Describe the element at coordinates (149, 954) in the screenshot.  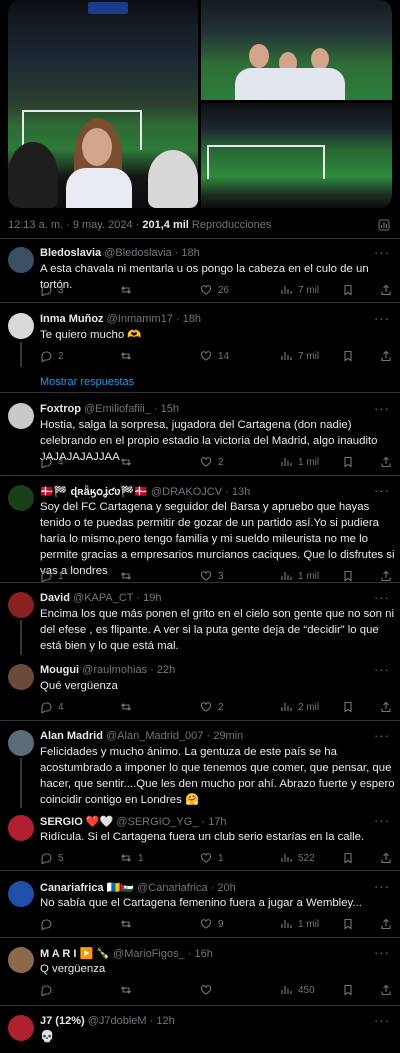
I see `user-handle: @MarioFigos_` at that location.